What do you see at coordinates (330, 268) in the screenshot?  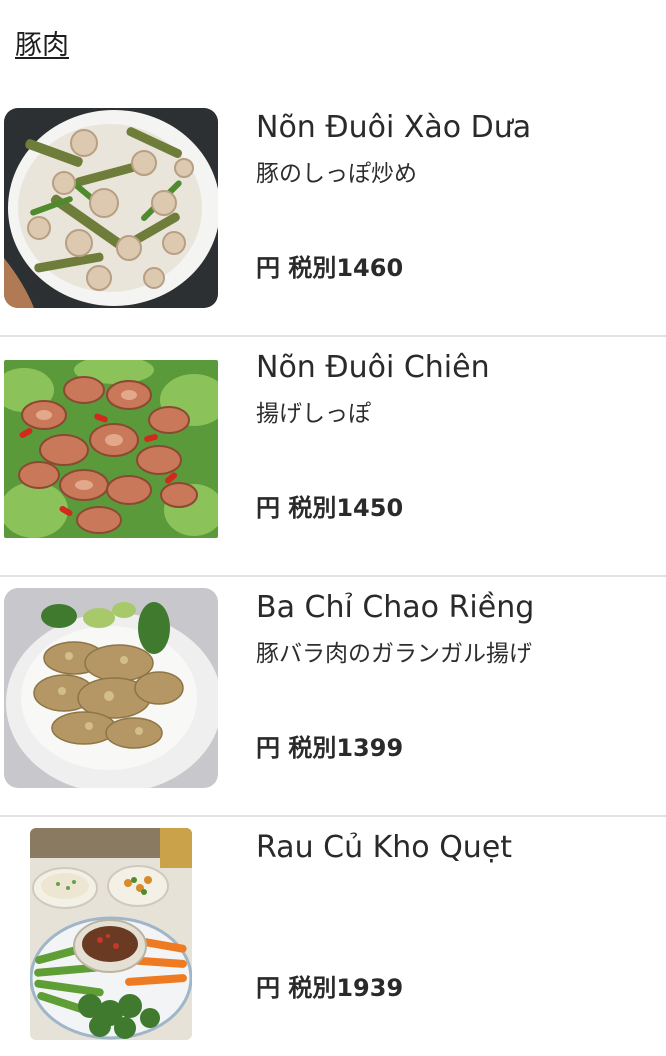 I see `item-price: 円 税別1460` at bounding box center [330, 268].